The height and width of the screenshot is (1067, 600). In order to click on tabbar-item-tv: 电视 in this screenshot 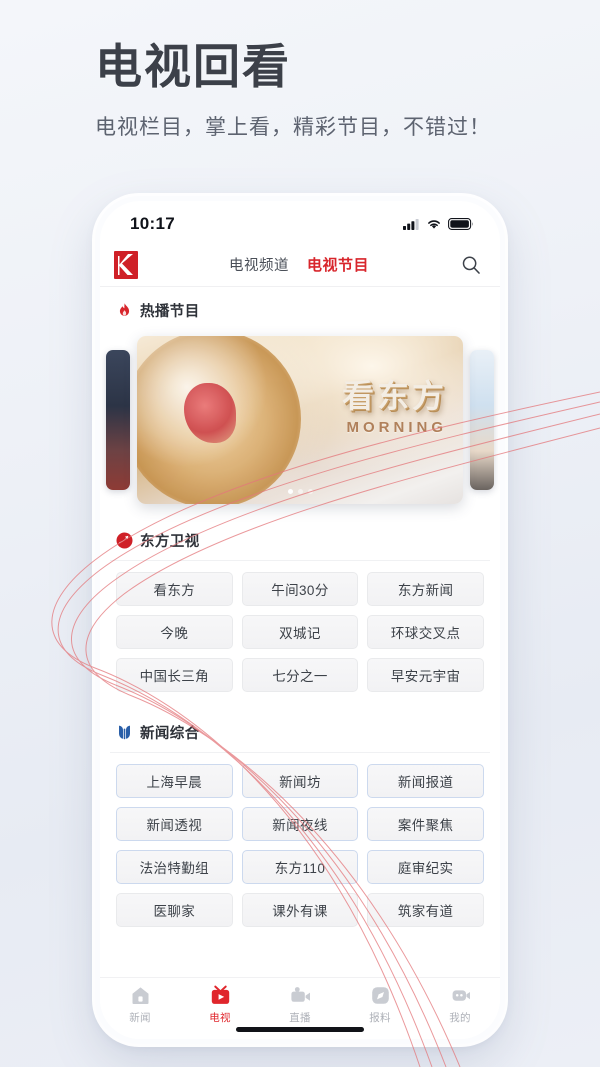, I will do `click(220, 1004)`.